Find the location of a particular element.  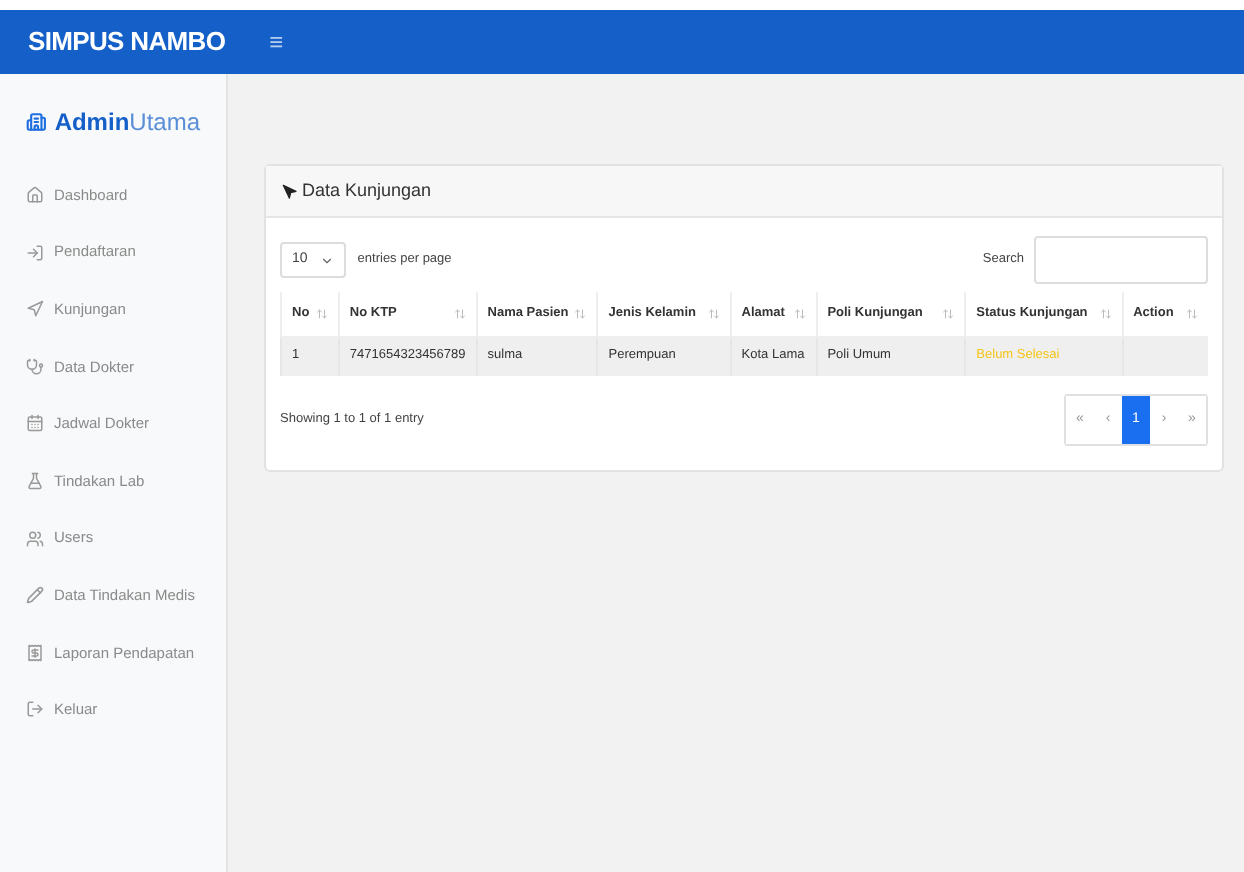

card-title: Data Kunjungan is located at coordinates (367, 190).